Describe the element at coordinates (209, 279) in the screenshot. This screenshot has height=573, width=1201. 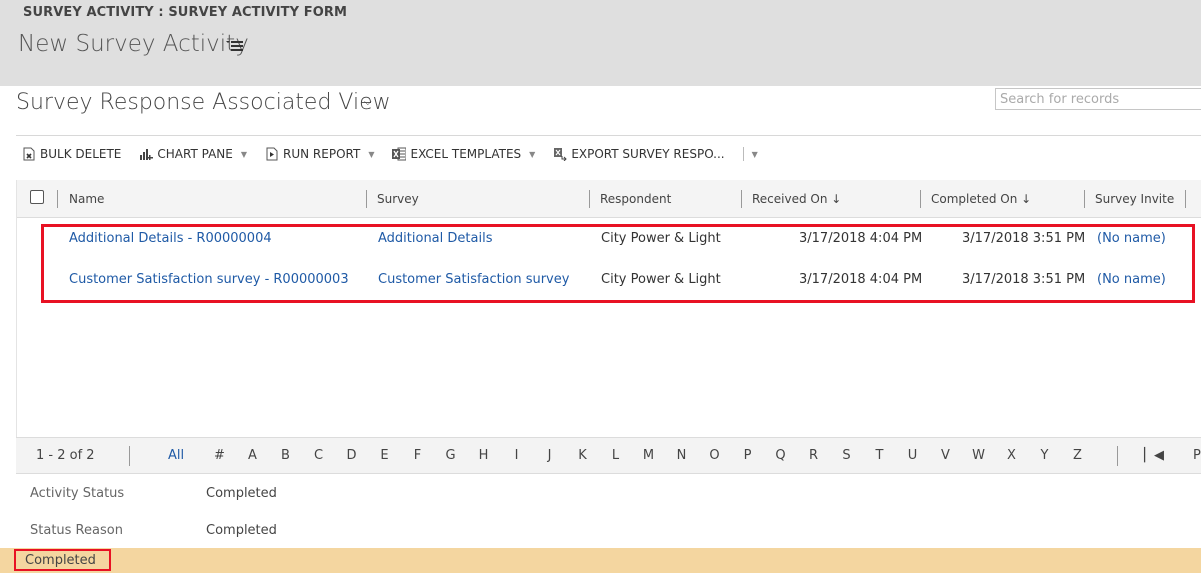
I see `cell-name: Customer Satisfaction survey - R00000003` at that location.